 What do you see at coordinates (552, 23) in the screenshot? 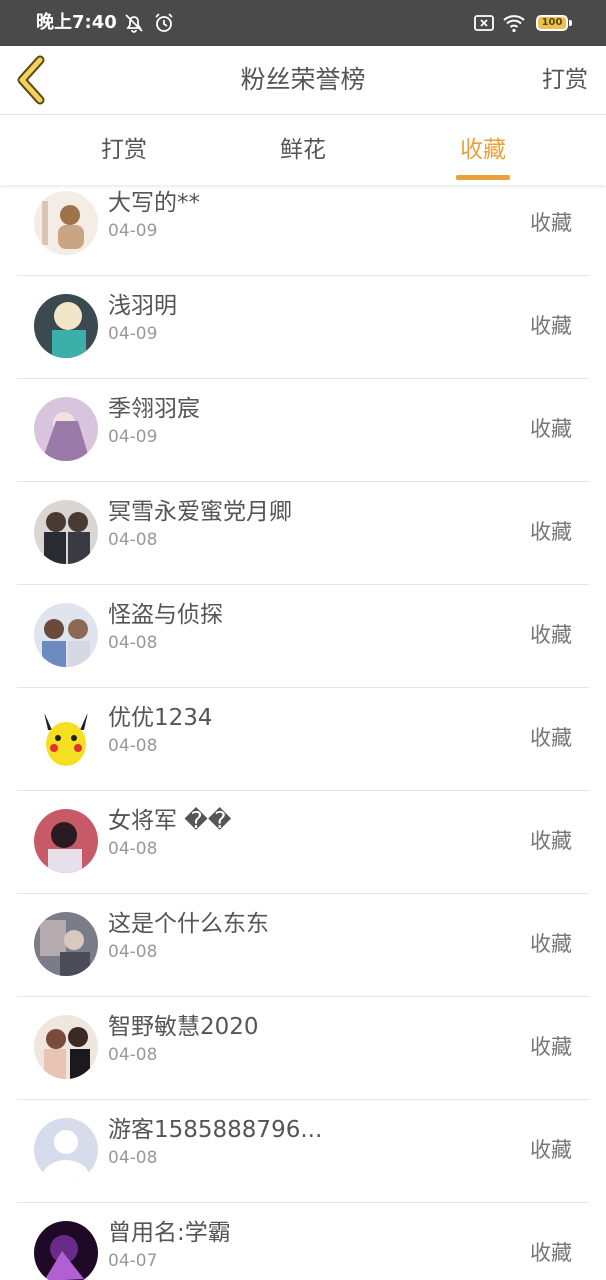
I see `battery-icon: 100` at bounding box center [552, 23].